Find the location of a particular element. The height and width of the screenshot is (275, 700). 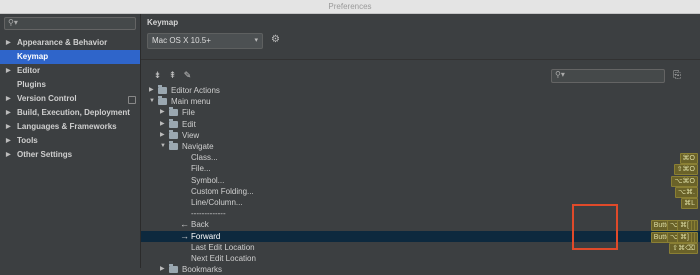

window-title: Preferences is located at coordinates (350, 6).